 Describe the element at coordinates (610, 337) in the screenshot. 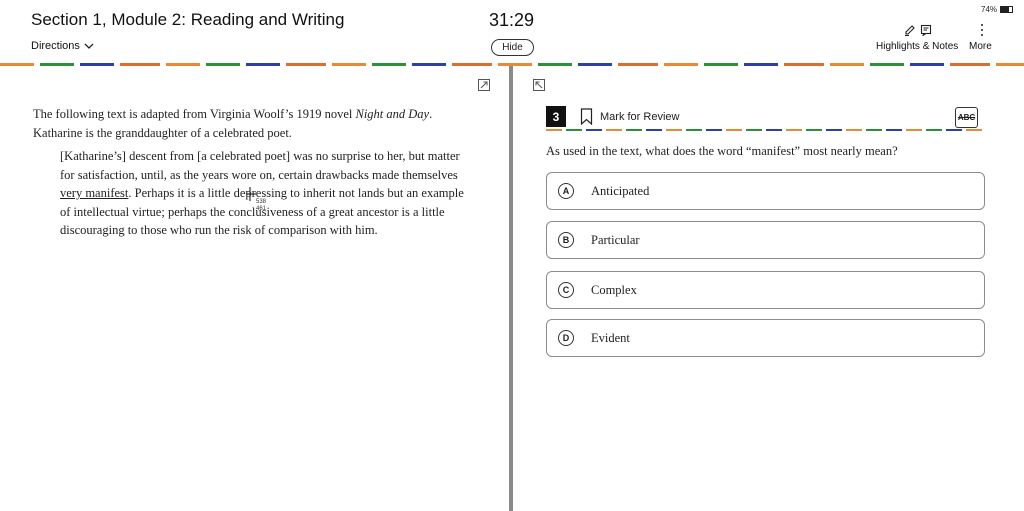

I see `choice-text: Evident` at that location.